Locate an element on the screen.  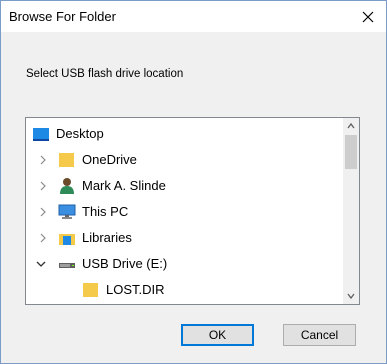
chevron-up-icon is located at coordinates (351, 125).